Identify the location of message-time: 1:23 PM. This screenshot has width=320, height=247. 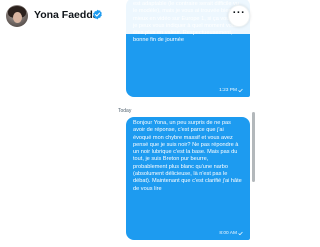
(228, 90).